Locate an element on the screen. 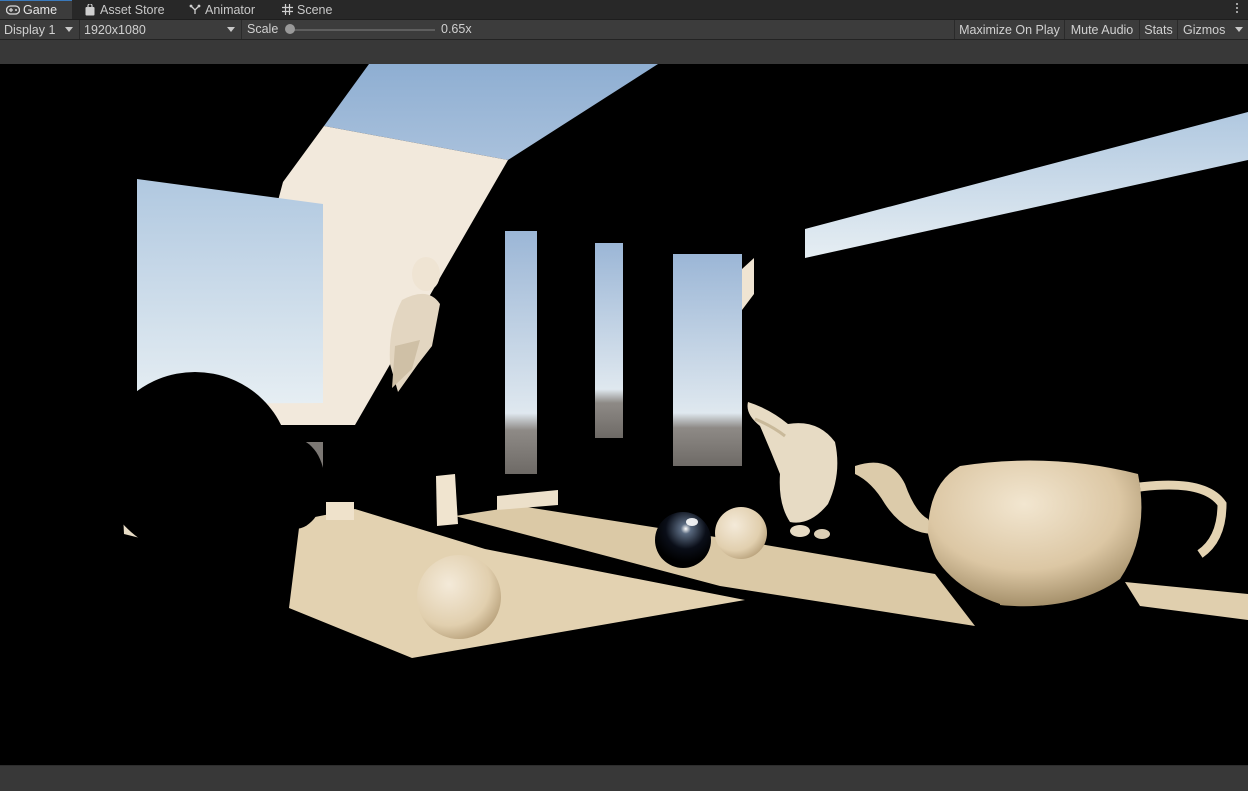 Image resolution: width=1248 pixels, height=791 pixels. display-dropdown: Display 1 is located at coordinates (40, 29).